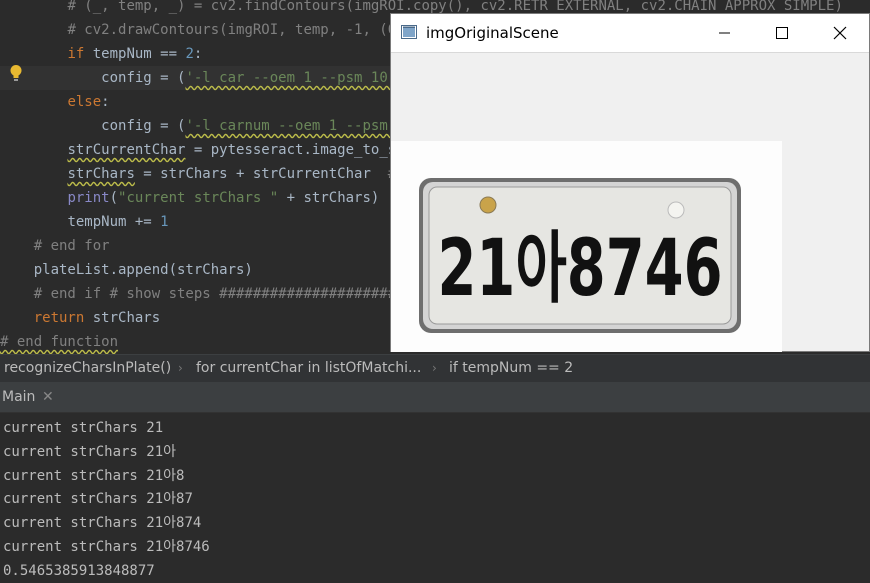 The height and width of the screenshot is (583, 870). Describe the element at coordinates (261, 174) in the screenshot. I see `code-token: = strChars + strCurrentChar` at that location.